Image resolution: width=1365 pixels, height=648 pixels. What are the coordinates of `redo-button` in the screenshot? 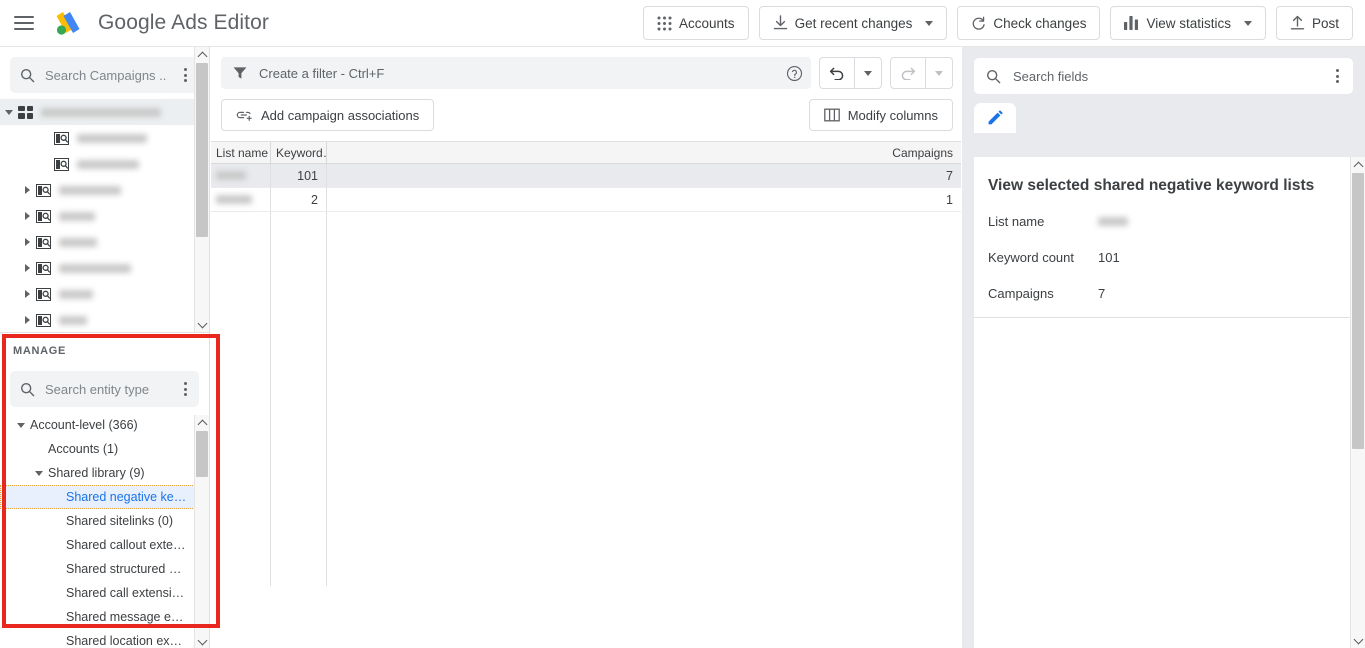 It's located at (921, 73).